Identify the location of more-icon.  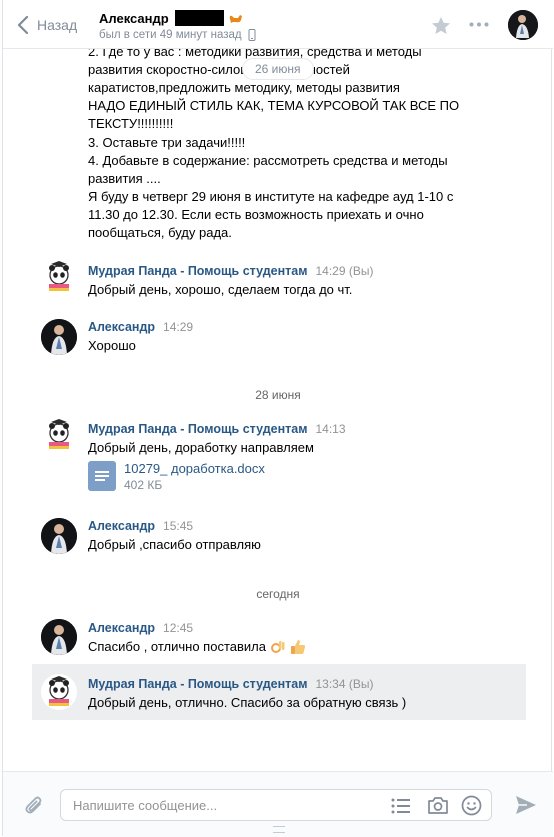
(479, 24).